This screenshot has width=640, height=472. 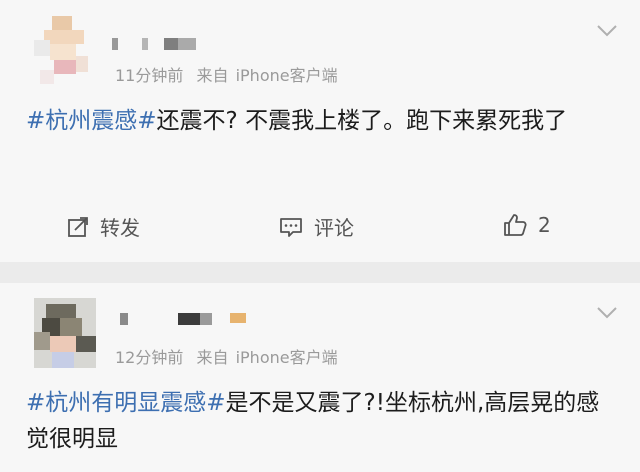 What do you see at coordinates (126, 403) in the screenshot?
I see `hashtag-link: #杭州有明显震感#` at bounding box center [126, 403].